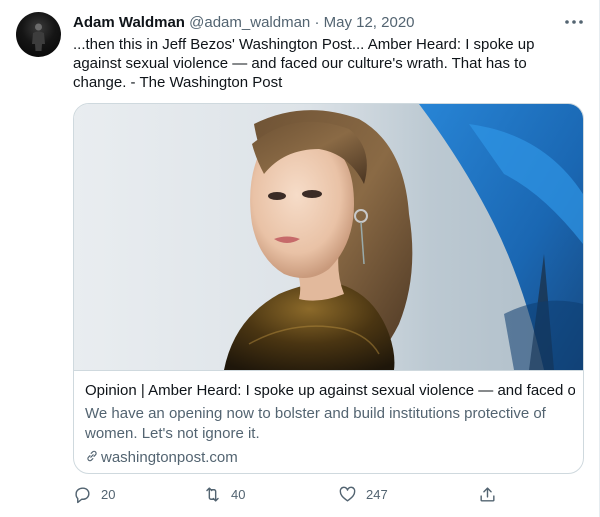  Describe the element at coordinates (347, 494) in the screenshot. I see `heart-icon` at that location.